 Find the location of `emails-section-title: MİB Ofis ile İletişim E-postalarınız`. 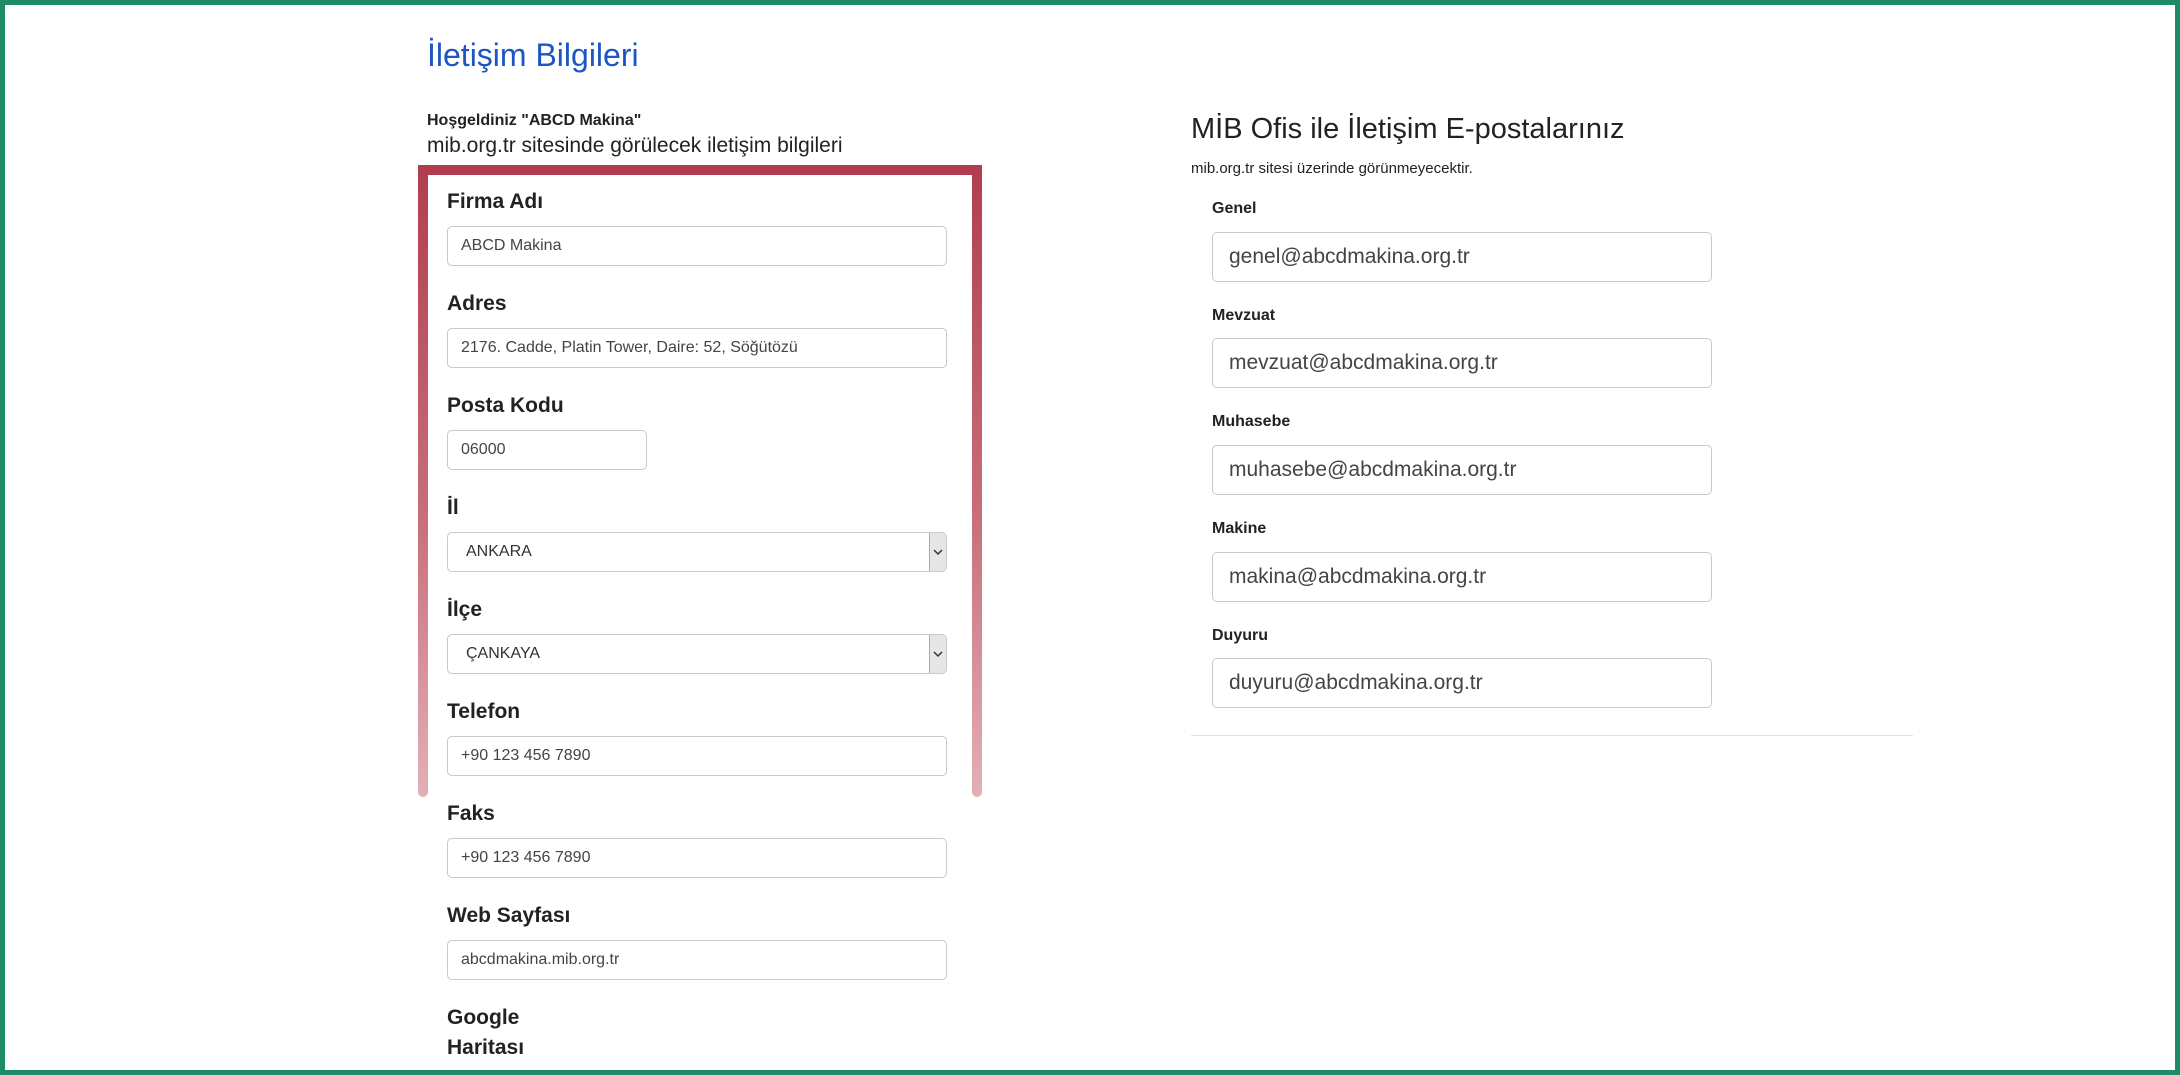

emails-section-title: MİB Ofis ile İletişim E-postalarınız is located at coordinates (1408, 129).